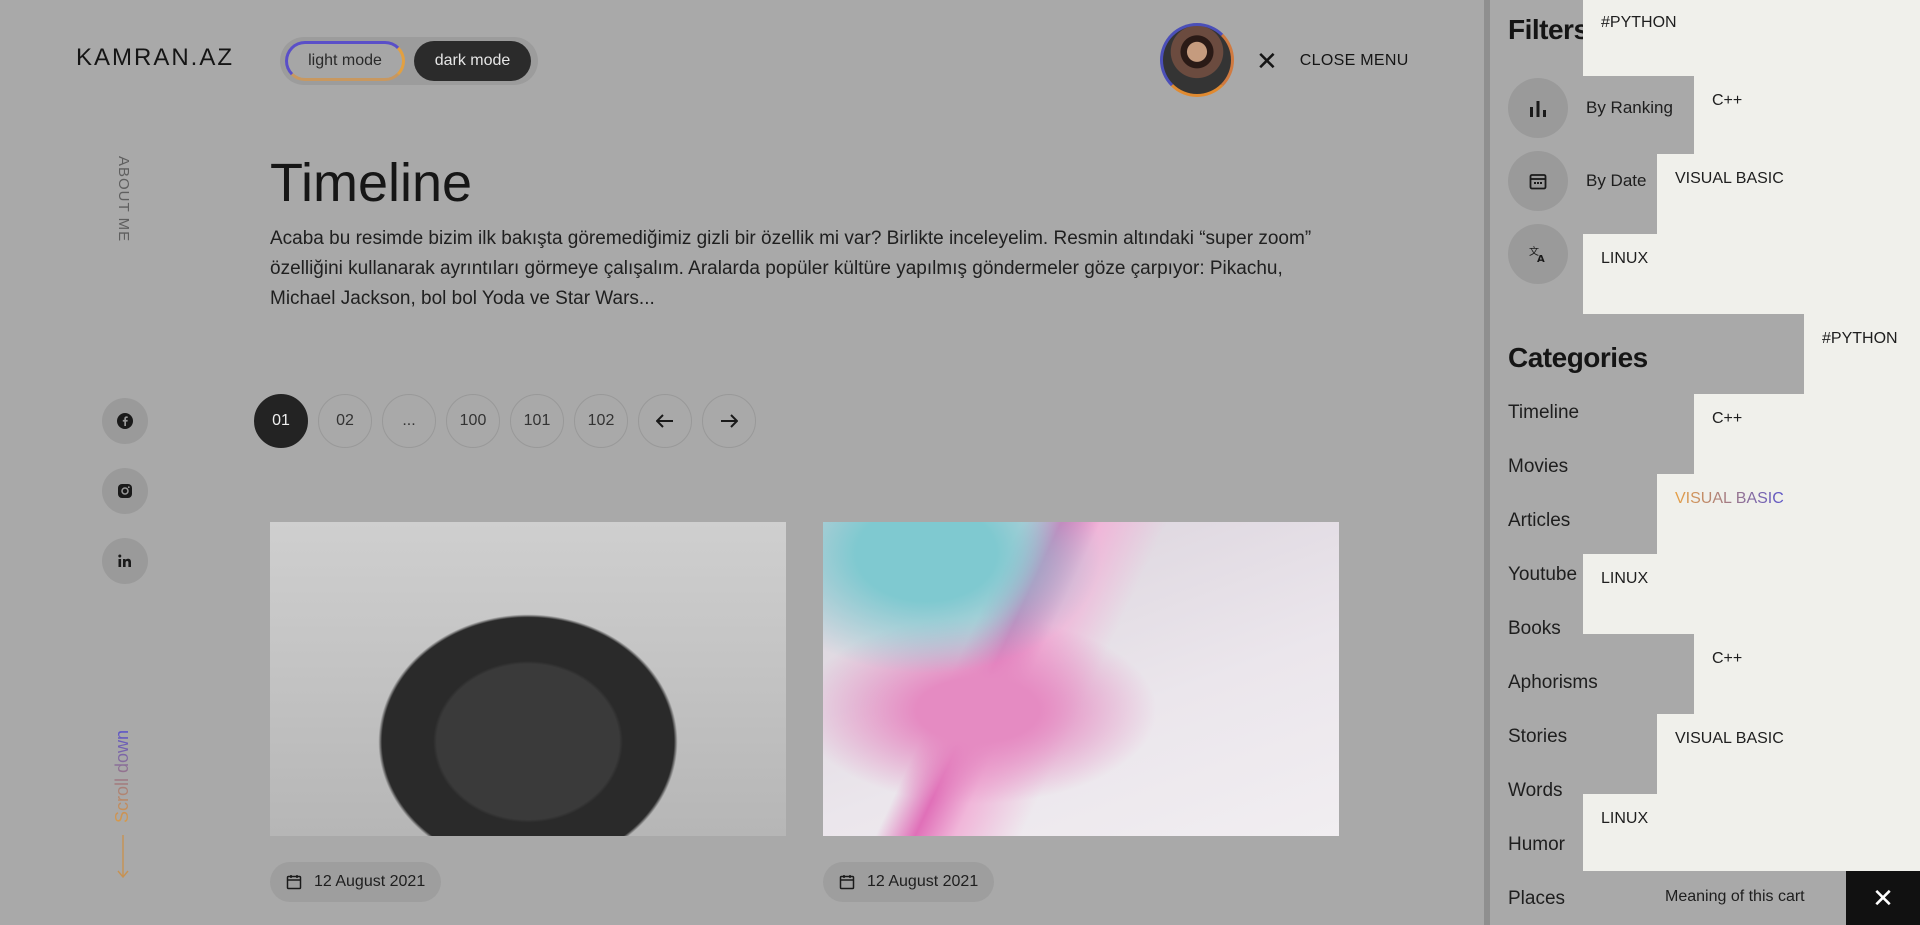  I want to click on category-link: Books, so click(1534, 629).